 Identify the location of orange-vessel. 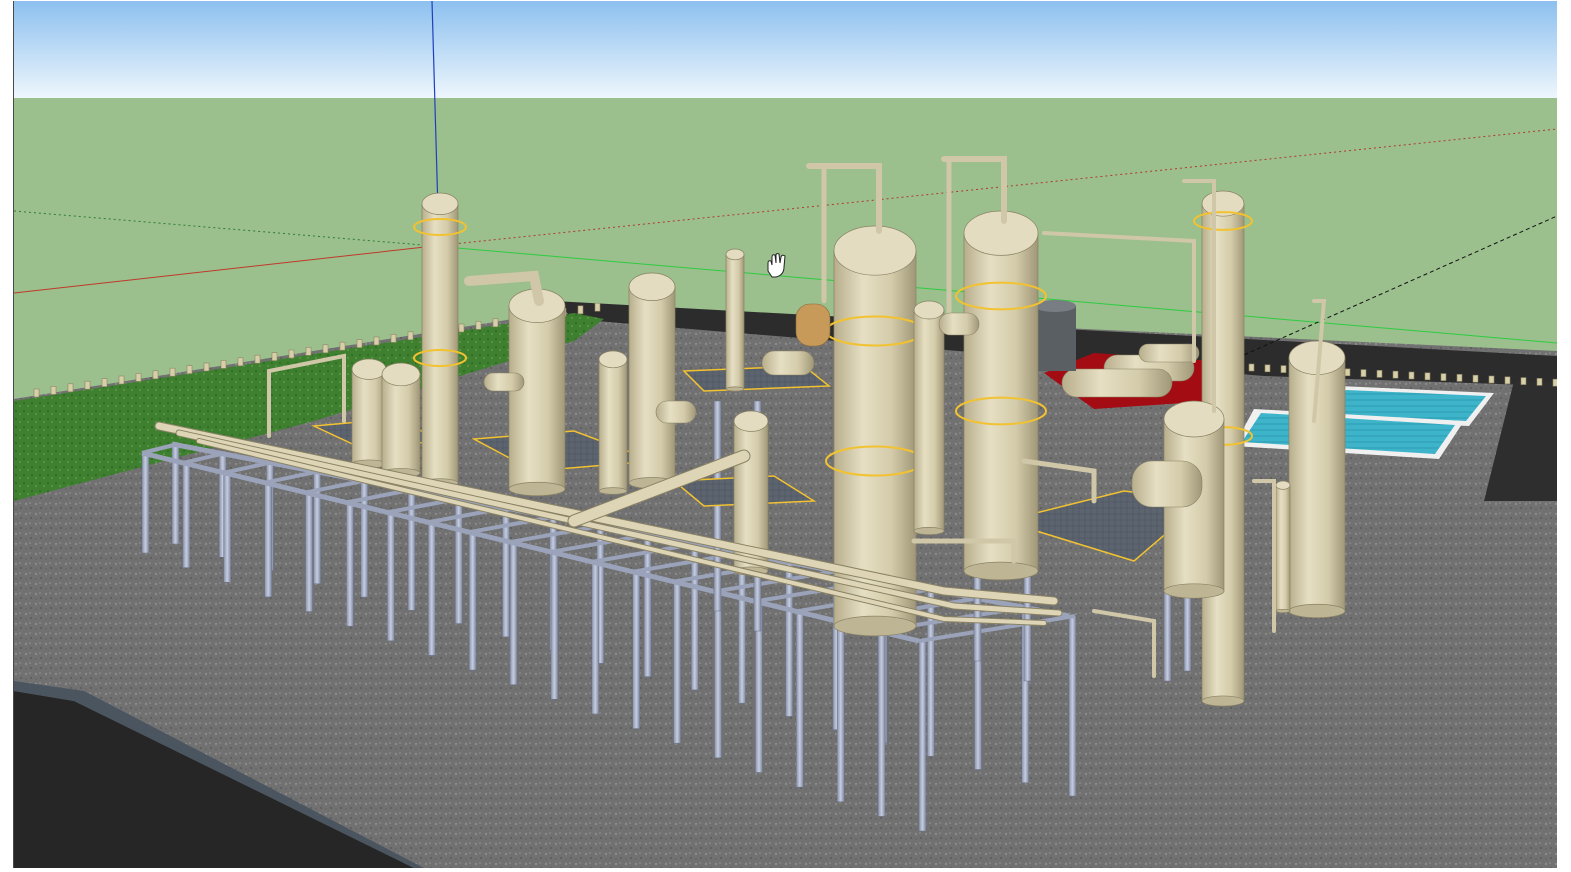
(813, 325).